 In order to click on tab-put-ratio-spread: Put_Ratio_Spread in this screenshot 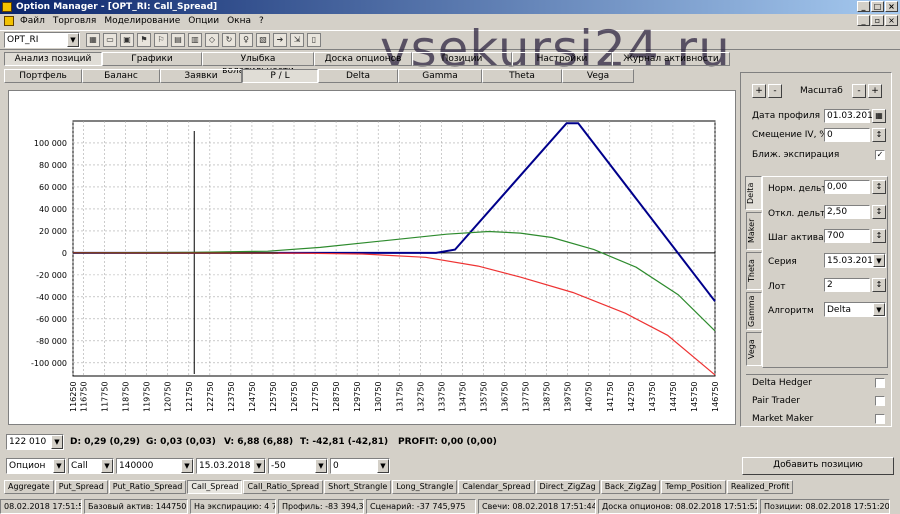, I will do `click(147, 487)`.